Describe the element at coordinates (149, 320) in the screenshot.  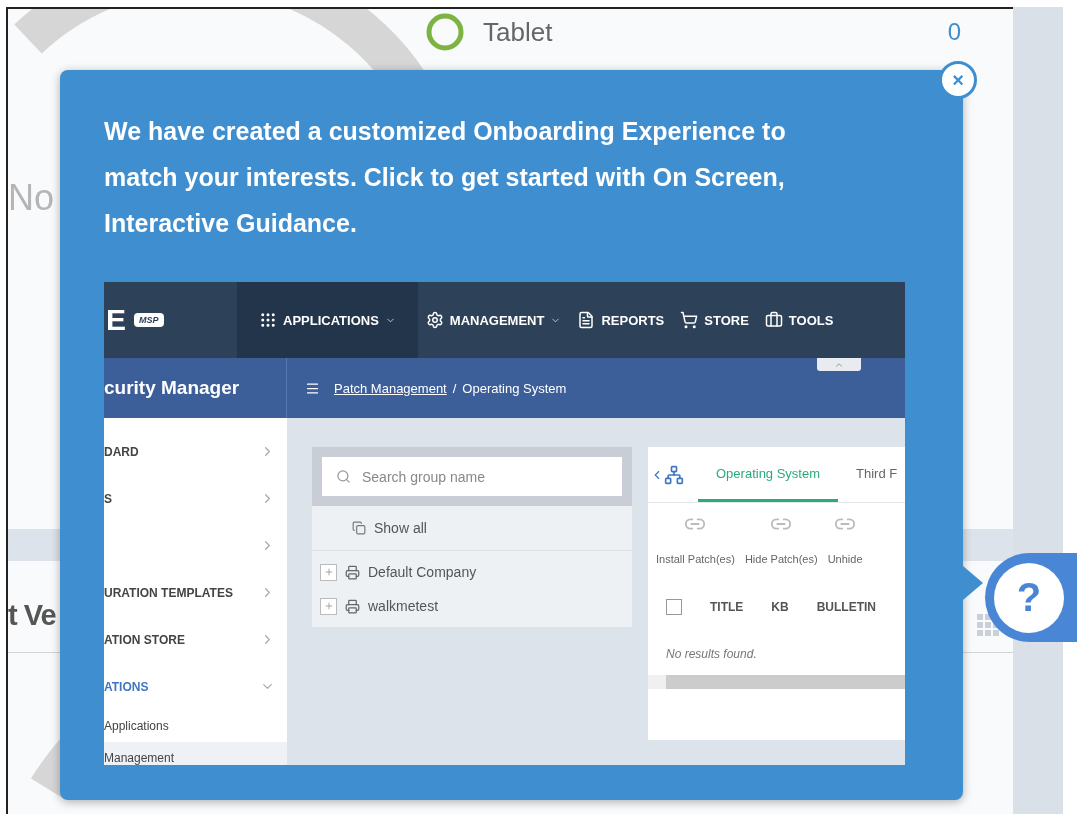
I see `logo-badge: MSP` at that location.